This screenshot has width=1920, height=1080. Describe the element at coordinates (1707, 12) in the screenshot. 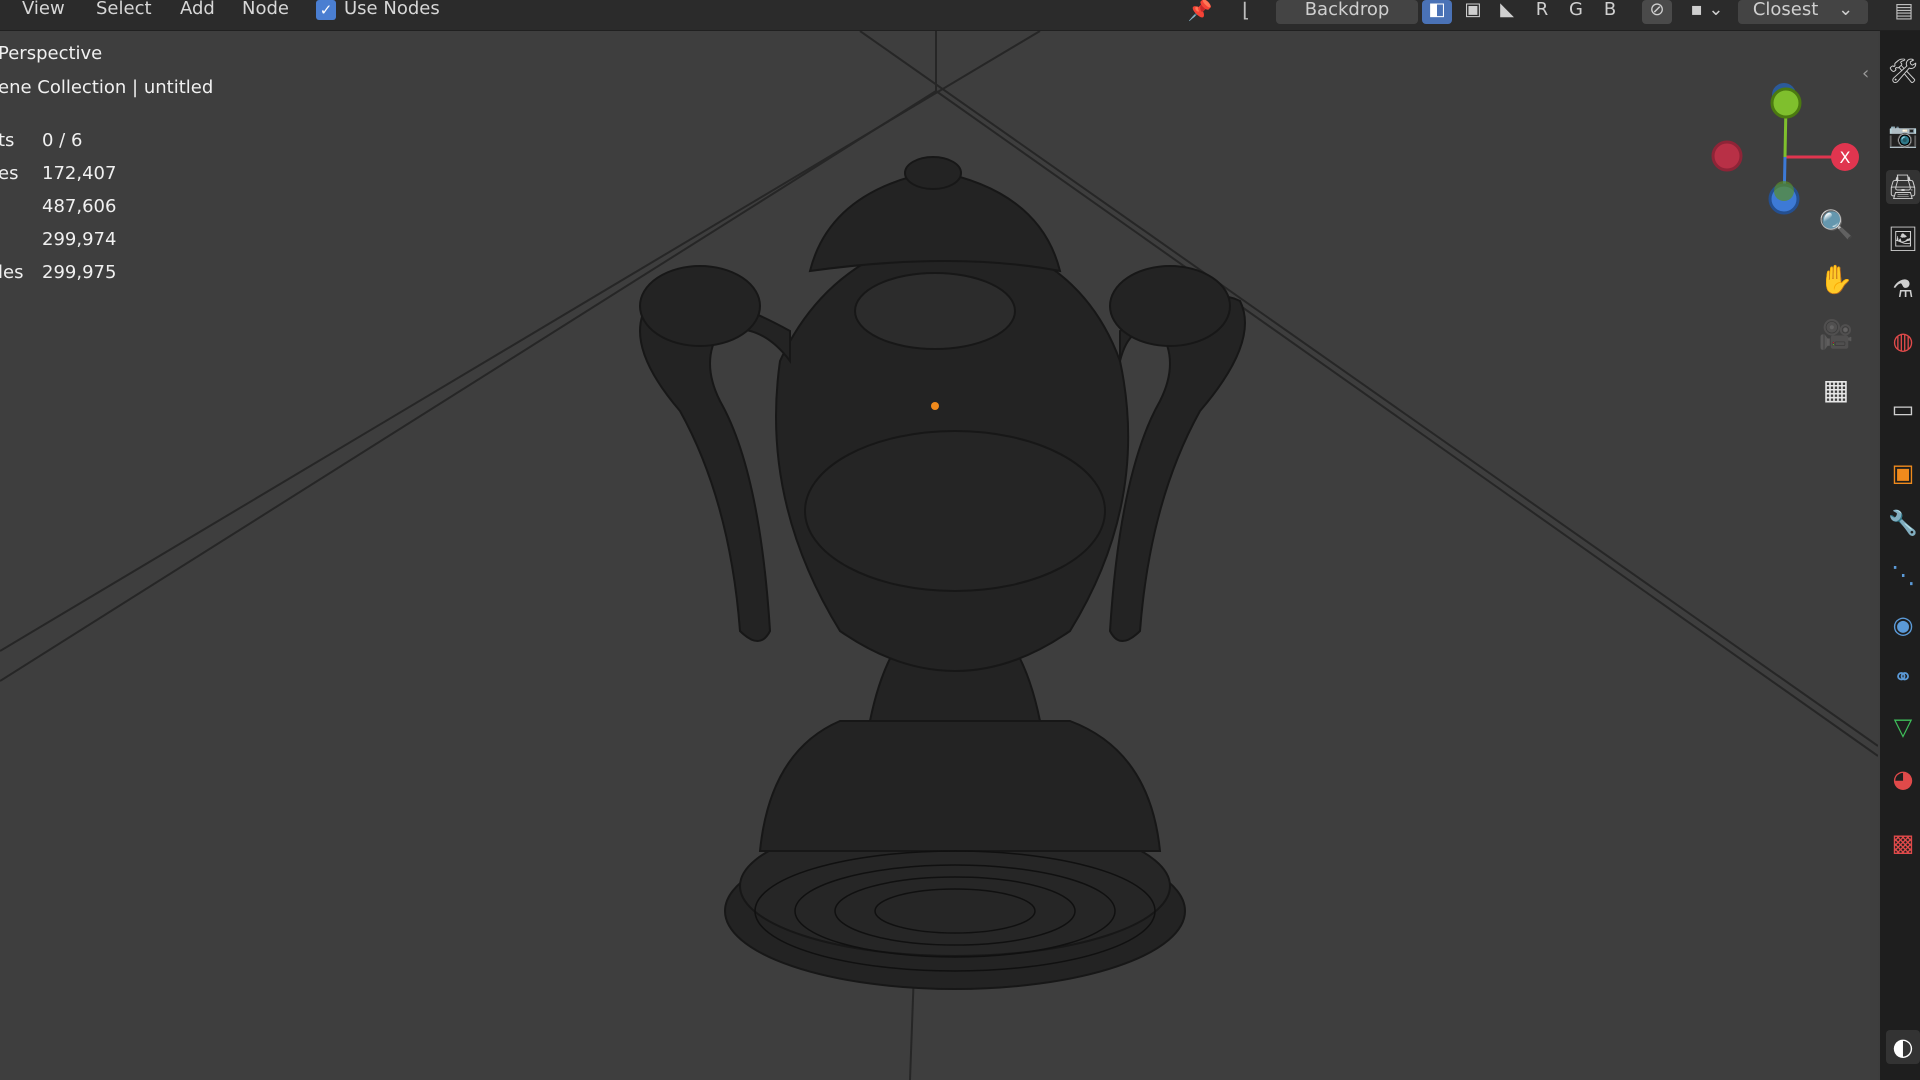

I see `snap-mode-dropdown: ▪ ⌄` at that location.